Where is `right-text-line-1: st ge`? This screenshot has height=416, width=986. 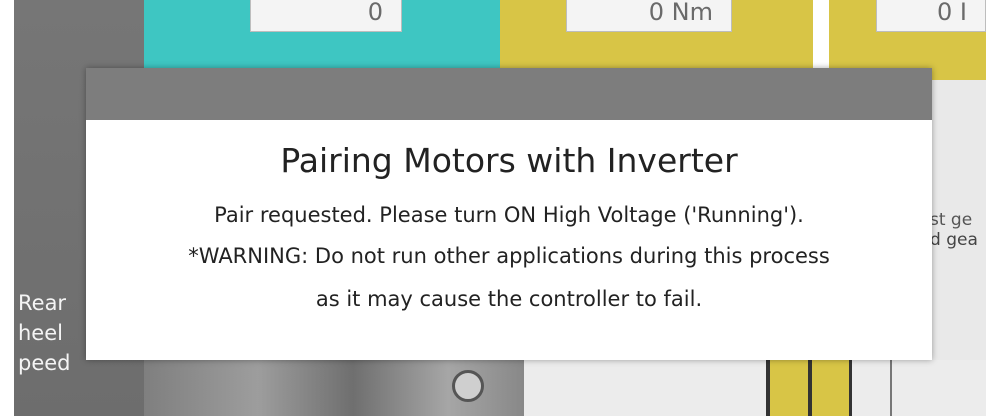 right-text-line-1: st ge is located at coordinates (951, 220).